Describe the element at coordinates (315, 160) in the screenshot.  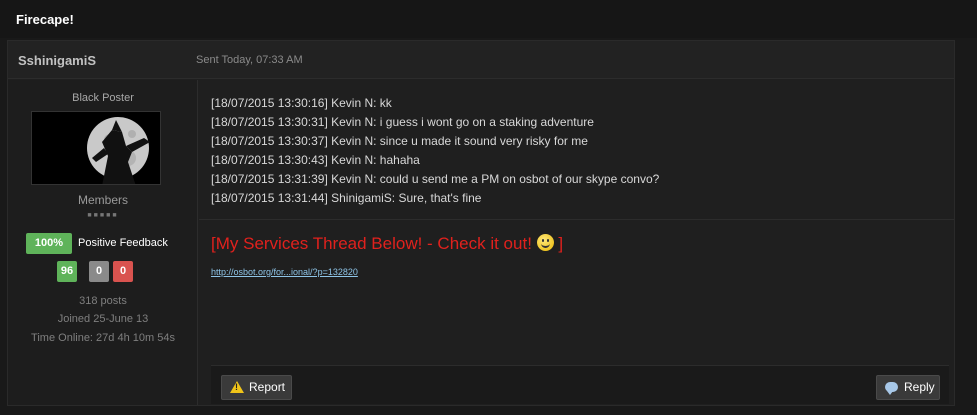
I see `chat-log-line: [18/07/2015 13:30:43] Kevin N: hahaha` at that location.